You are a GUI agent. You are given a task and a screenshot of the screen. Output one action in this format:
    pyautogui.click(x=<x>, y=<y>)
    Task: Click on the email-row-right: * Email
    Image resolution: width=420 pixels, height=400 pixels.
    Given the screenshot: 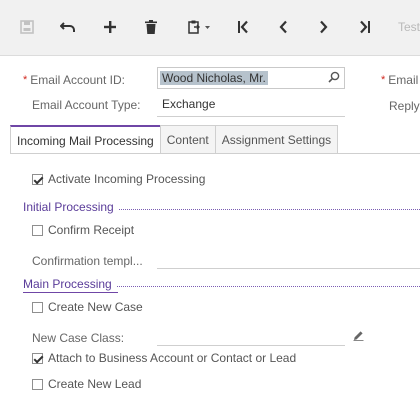 What is the action you would take?
    pyautogui.click(x=399, y=80)
    